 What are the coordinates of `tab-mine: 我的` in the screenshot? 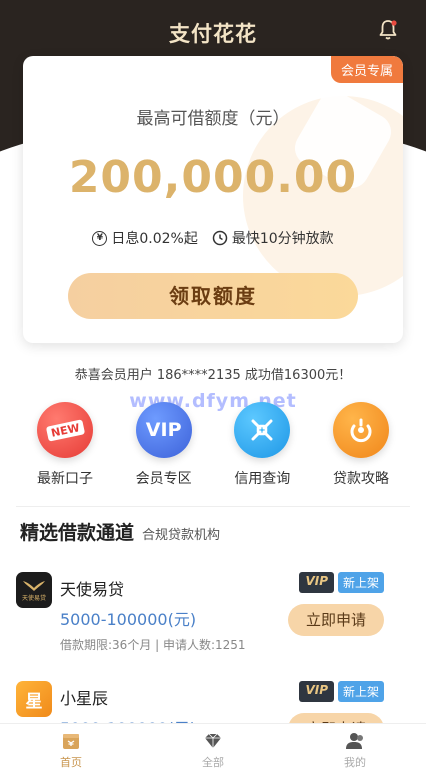 It's located at (355, 750).